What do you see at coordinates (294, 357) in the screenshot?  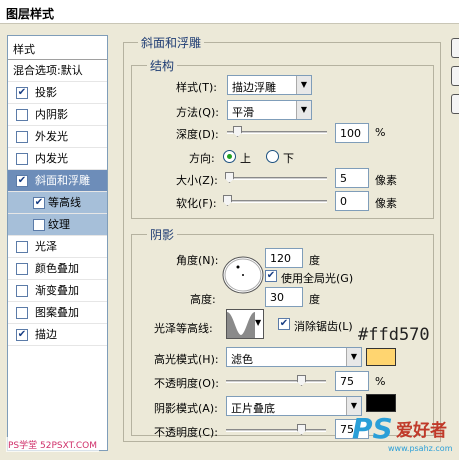 I see `highlight-mode-select: 滤色 ▼` at bounding box center [294, 357].